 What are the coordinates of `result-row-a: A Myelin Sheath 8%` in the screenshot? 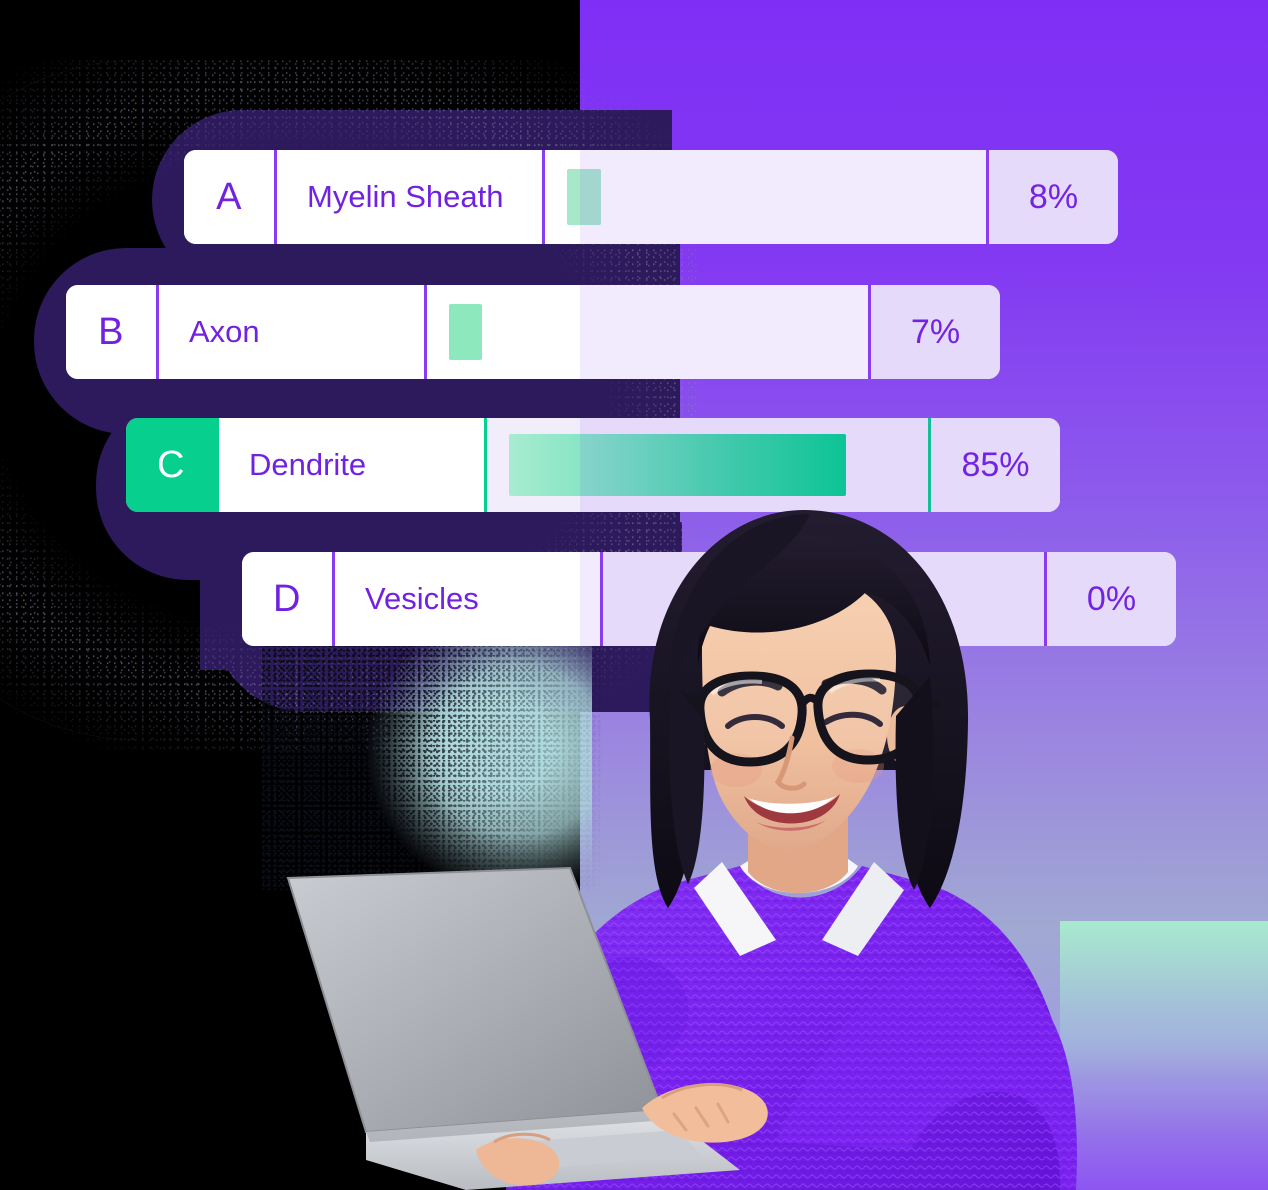 It's located at (651, 197).